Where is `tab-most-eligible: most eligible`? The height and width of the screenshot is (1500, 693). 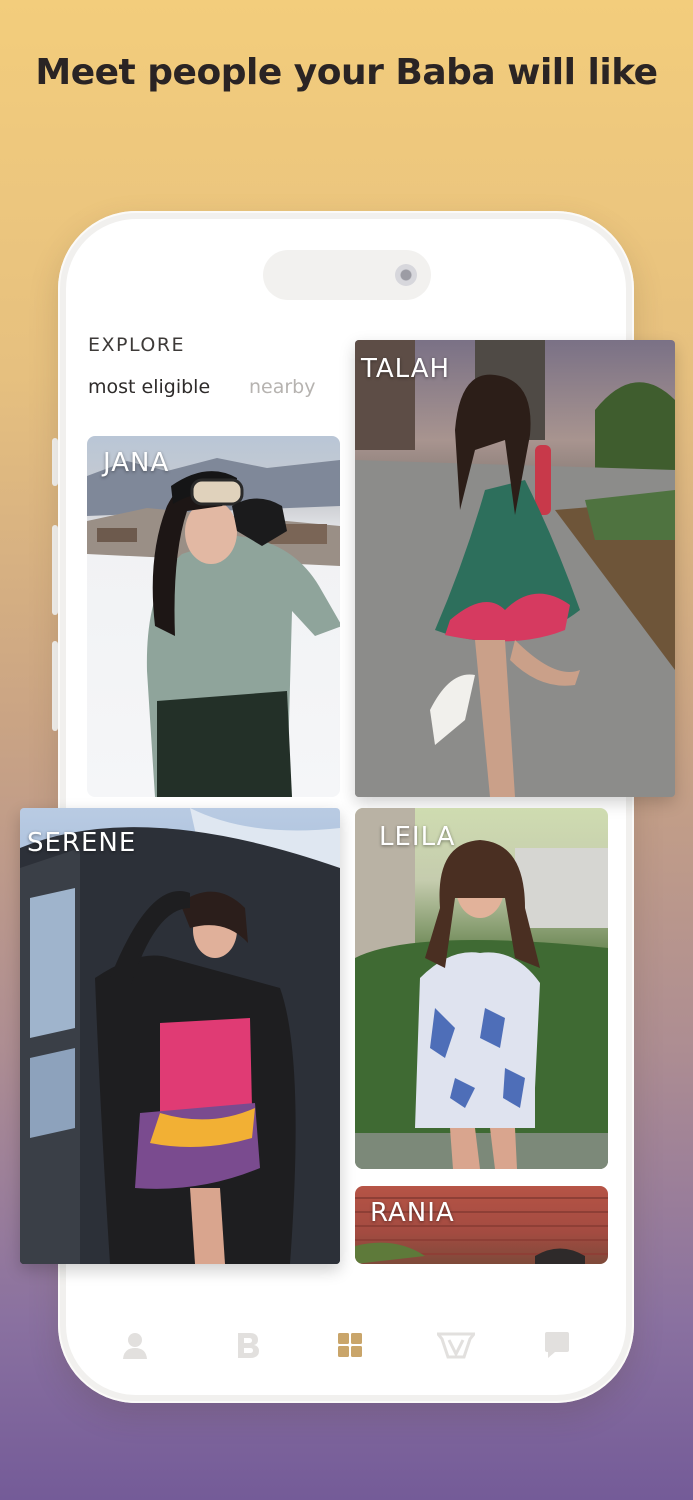 tab-most-eligible: most eligible is located at coordinates (149, 387).